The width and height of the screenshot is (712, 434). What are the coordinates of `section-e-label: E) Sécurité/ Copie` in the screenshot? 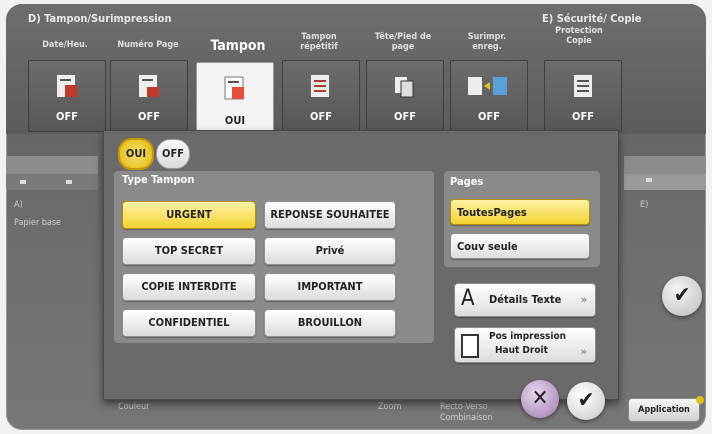 It's located at (592, 18).